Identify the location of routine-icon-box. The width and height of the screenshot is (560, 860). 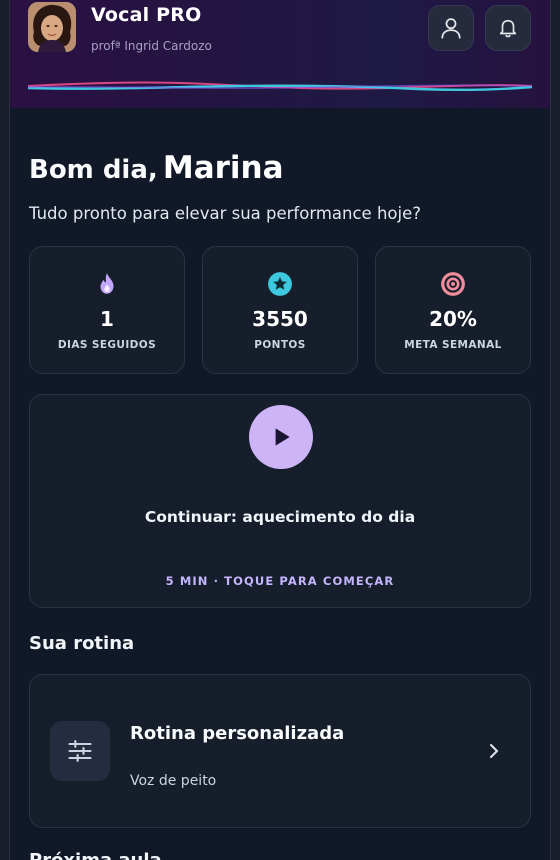
(80, 751).